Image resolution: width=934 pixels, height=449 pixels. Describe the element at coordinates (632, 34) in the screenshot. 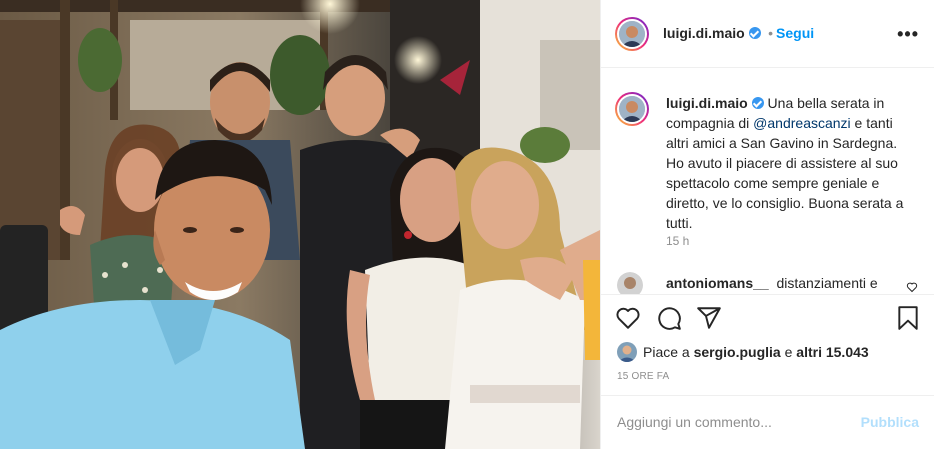

I see `author-avatar` at that location.